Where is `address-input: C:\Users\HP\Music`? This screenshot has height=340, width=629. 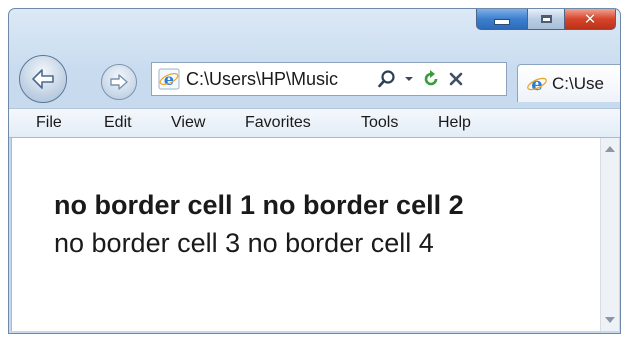 address-input: C:\Users\HP\Music is located at coordinates (276, 79).